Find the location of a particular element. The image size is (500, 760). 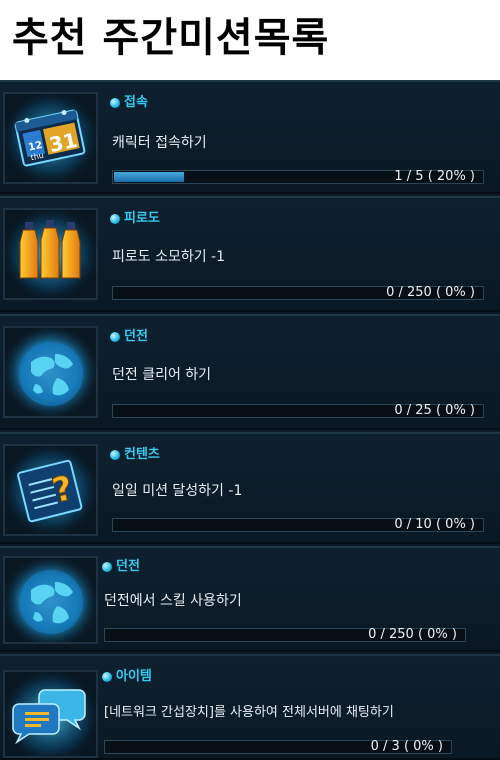

progress-fill is located at coordinates (149, 177).